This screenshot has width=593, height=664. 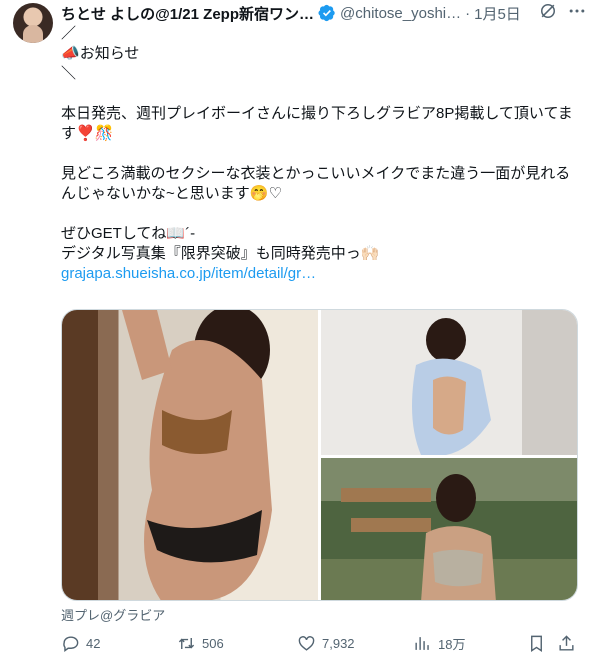 What do you see at coordinates (69, 73) in the screenshot?
I see `text-line: ＼` at bounding box center [69, 73].